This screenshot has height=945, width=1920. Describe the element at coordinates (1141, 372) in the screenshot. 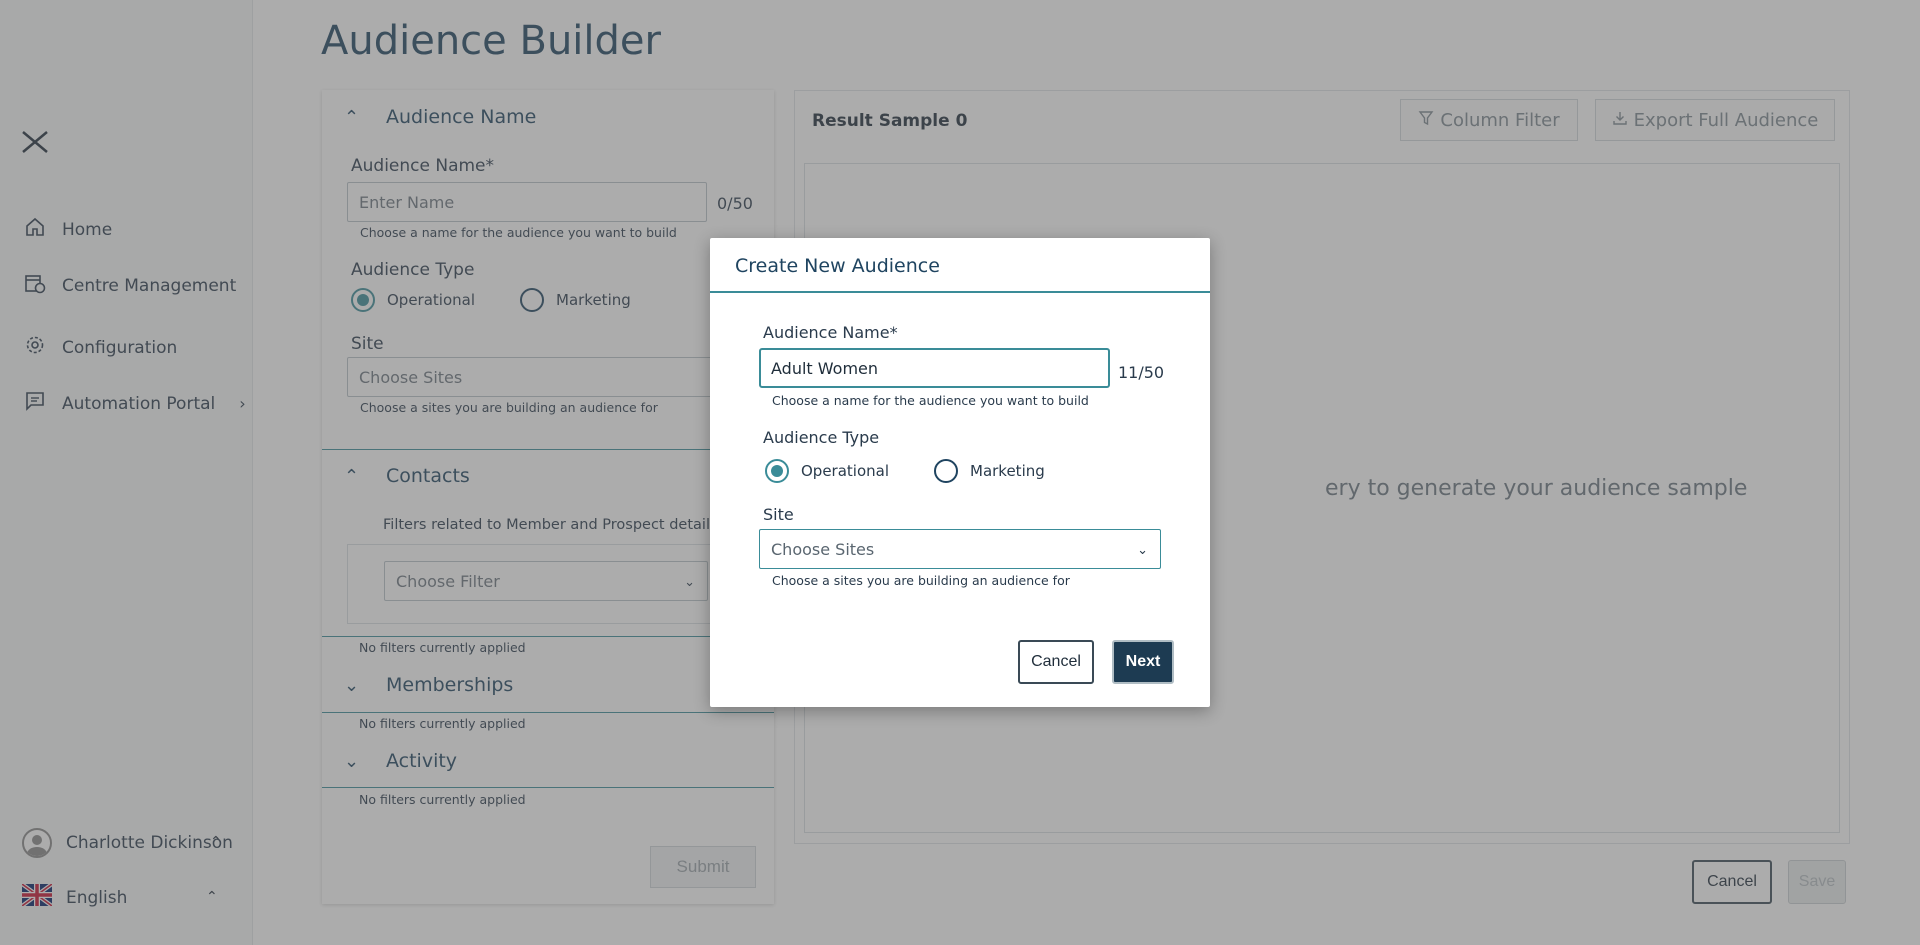

I see `name-char-counter: 11/50` at that location.